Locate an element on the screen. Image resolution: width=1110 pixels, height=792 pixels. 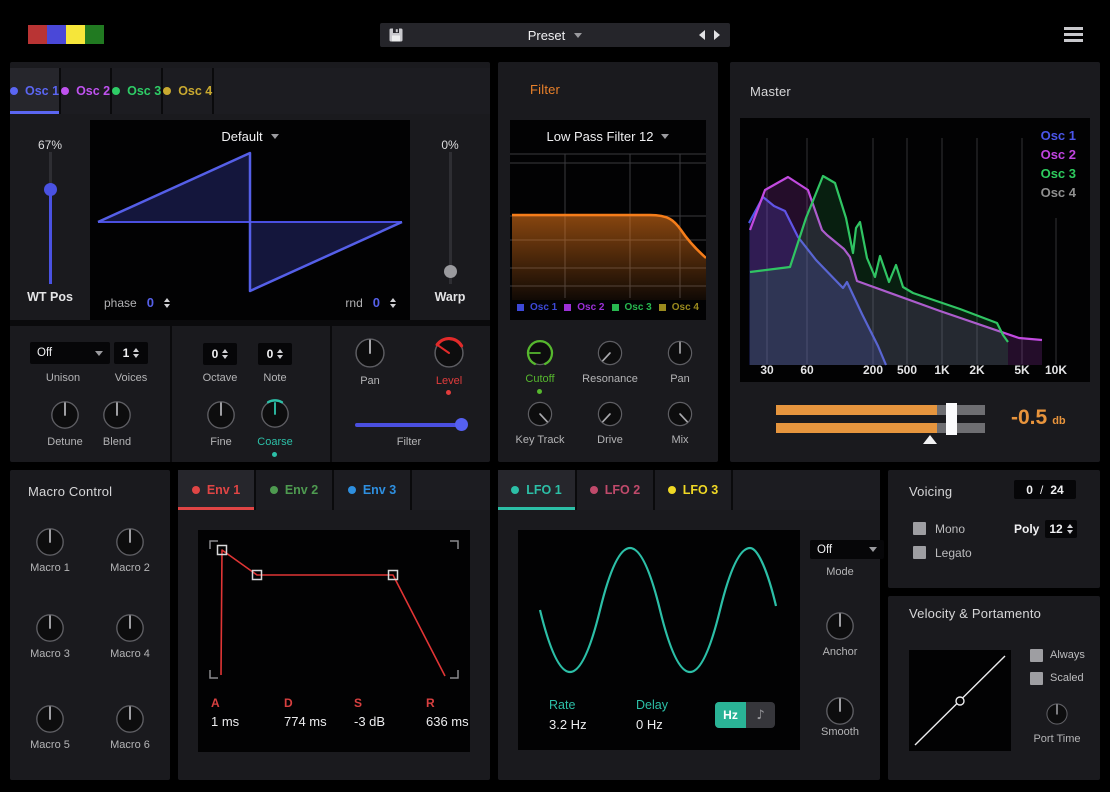
tab-lfo-2: LFO 2 is located at coordinates (616, 490).